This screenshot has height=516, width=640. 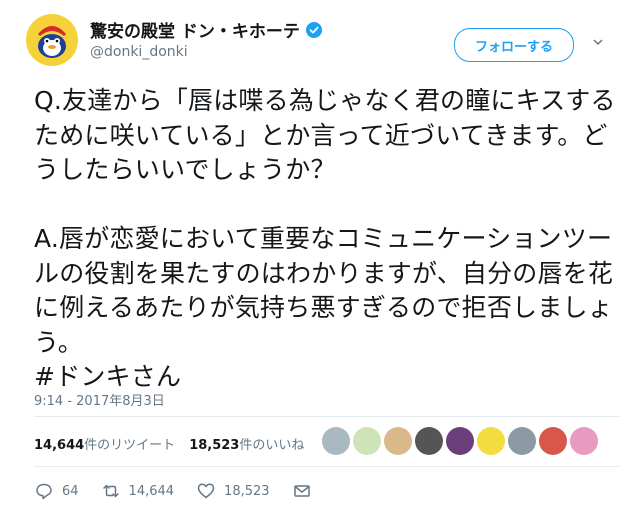 I want to click on account-avatar, so click(x=52, y=40).